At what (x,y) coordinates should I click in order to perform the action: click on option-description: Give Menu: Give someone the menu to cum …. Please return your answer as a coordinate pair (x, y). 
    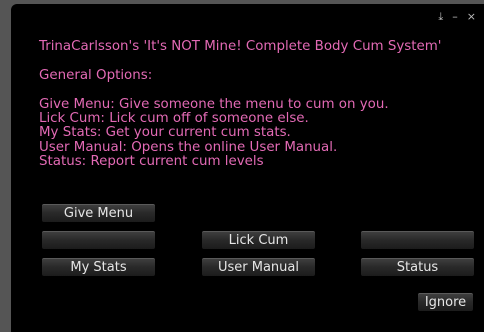
    Looking at the image, I should click on (214, 104).